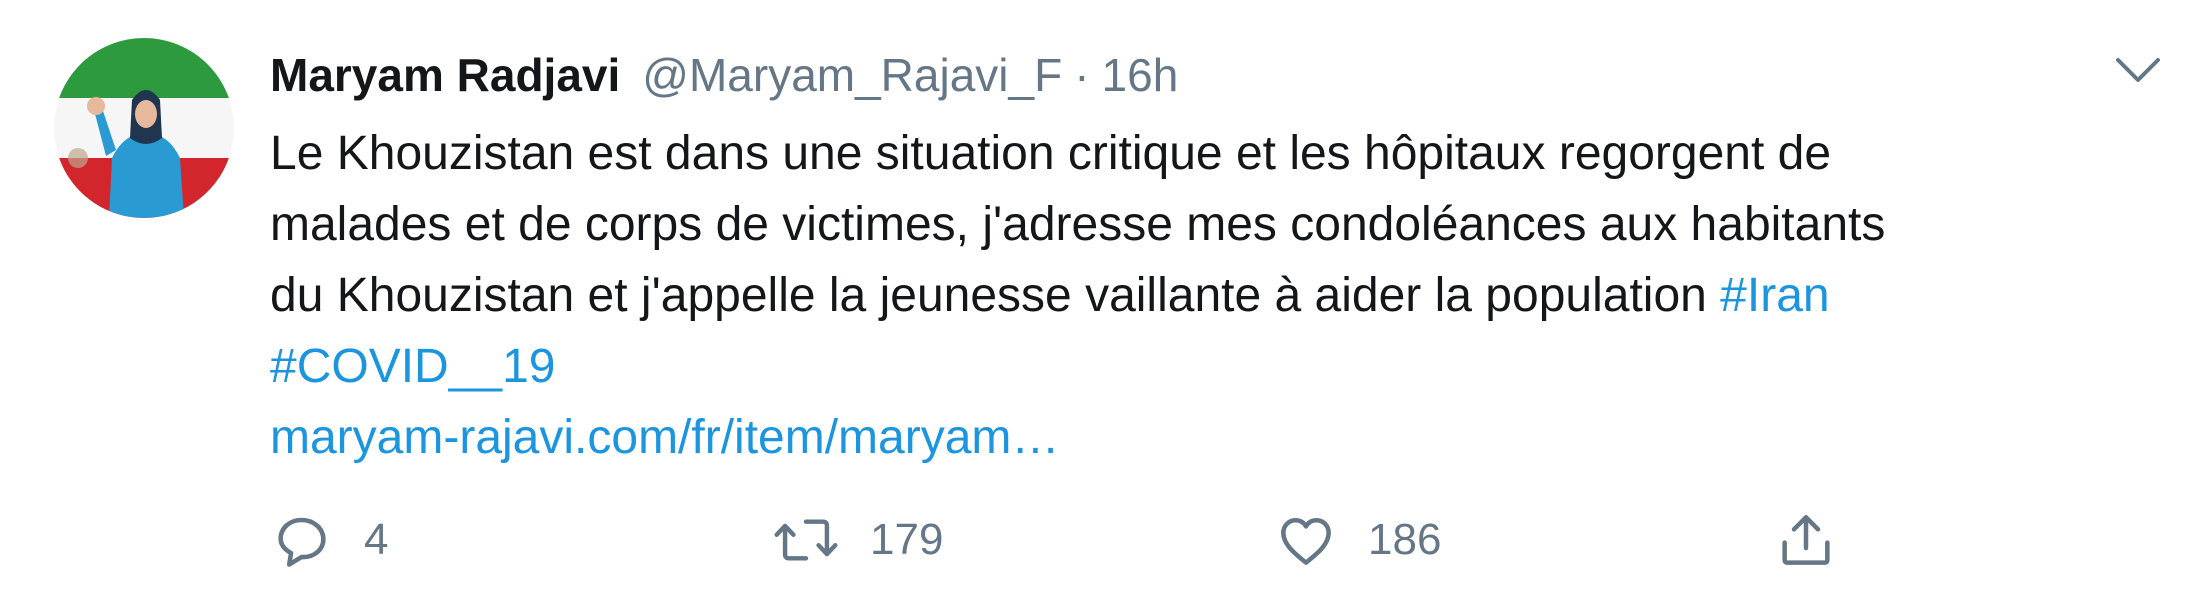  I want to click on share-icon, so click(1806, 540).